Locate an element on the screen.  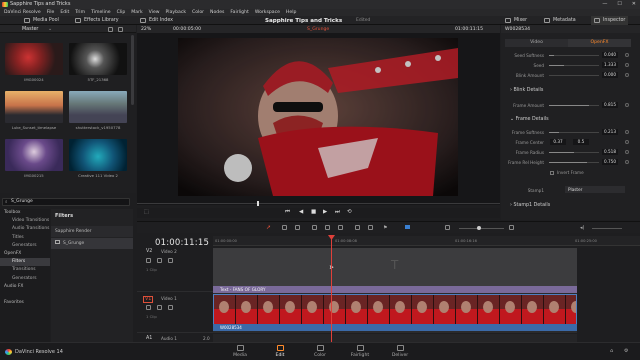
minimize-icon: — is located at coordinates (604, 4).